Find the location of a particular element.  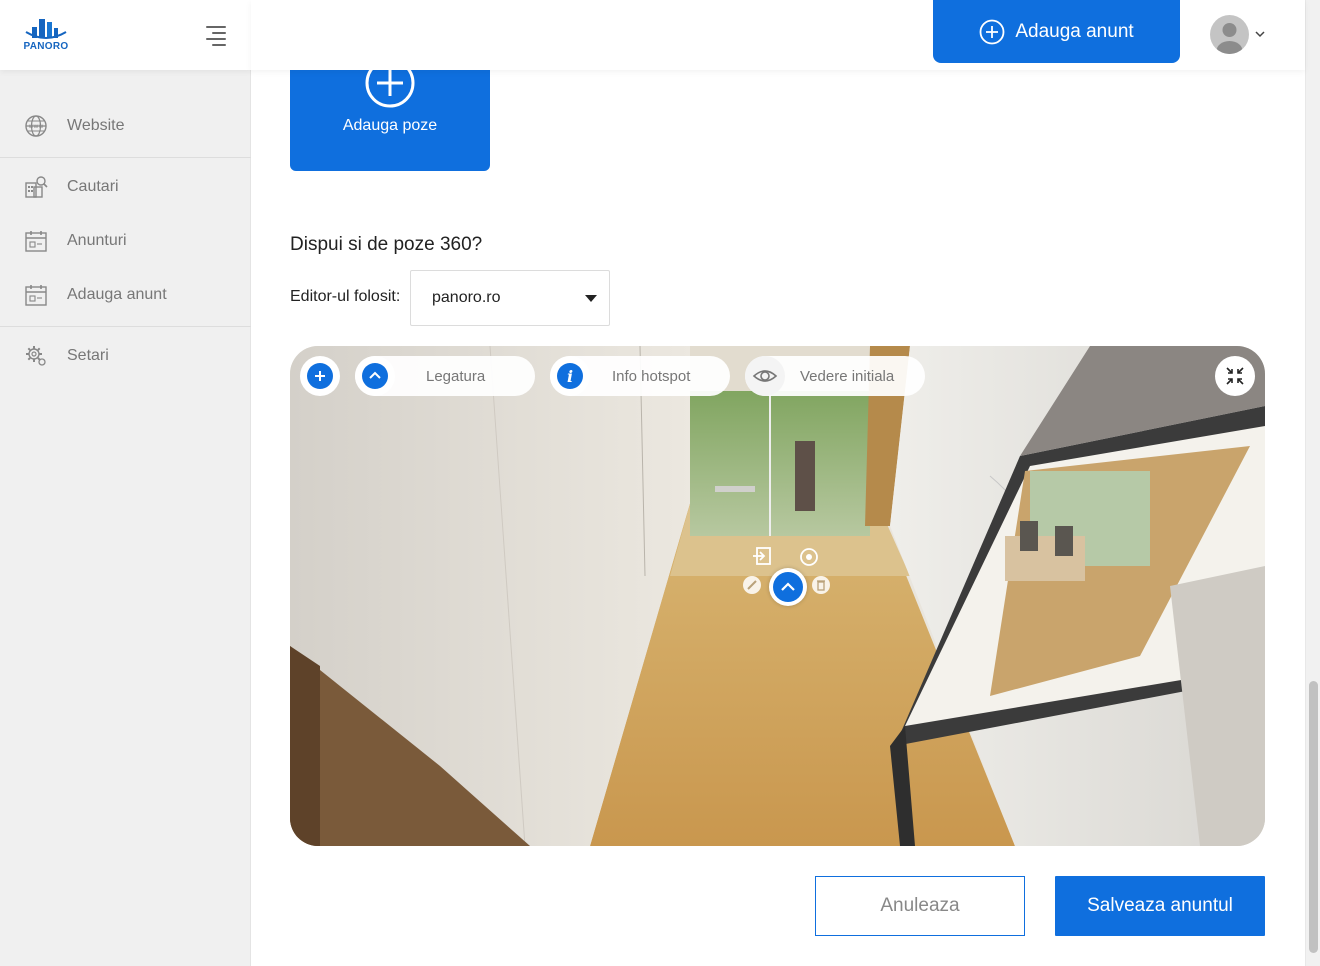

gear-icon is located at coordinates (36, 356).